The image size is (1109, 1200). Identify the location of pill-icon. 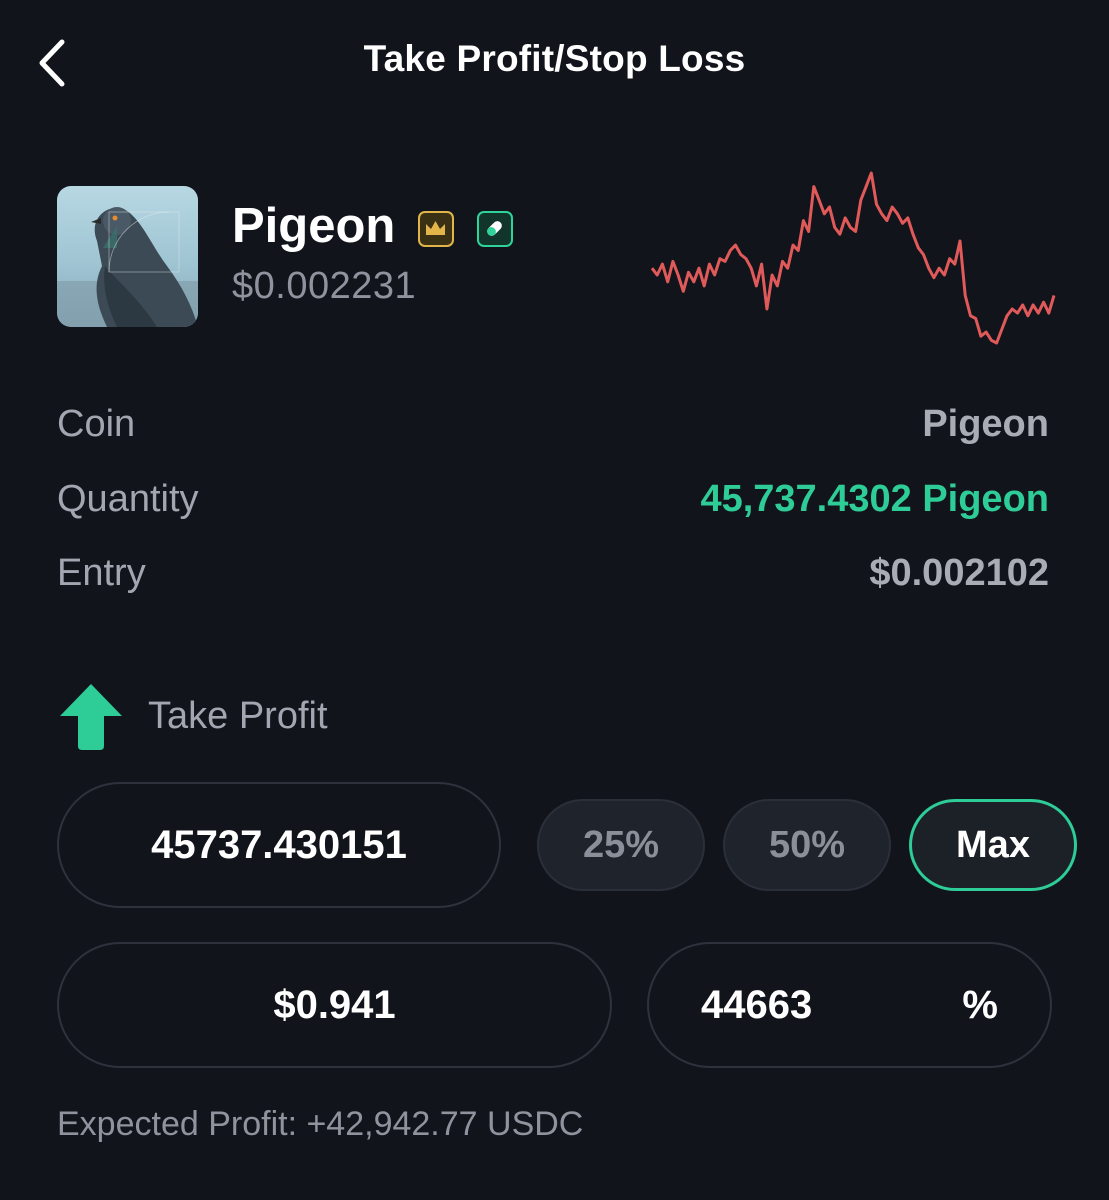
(494, 228).